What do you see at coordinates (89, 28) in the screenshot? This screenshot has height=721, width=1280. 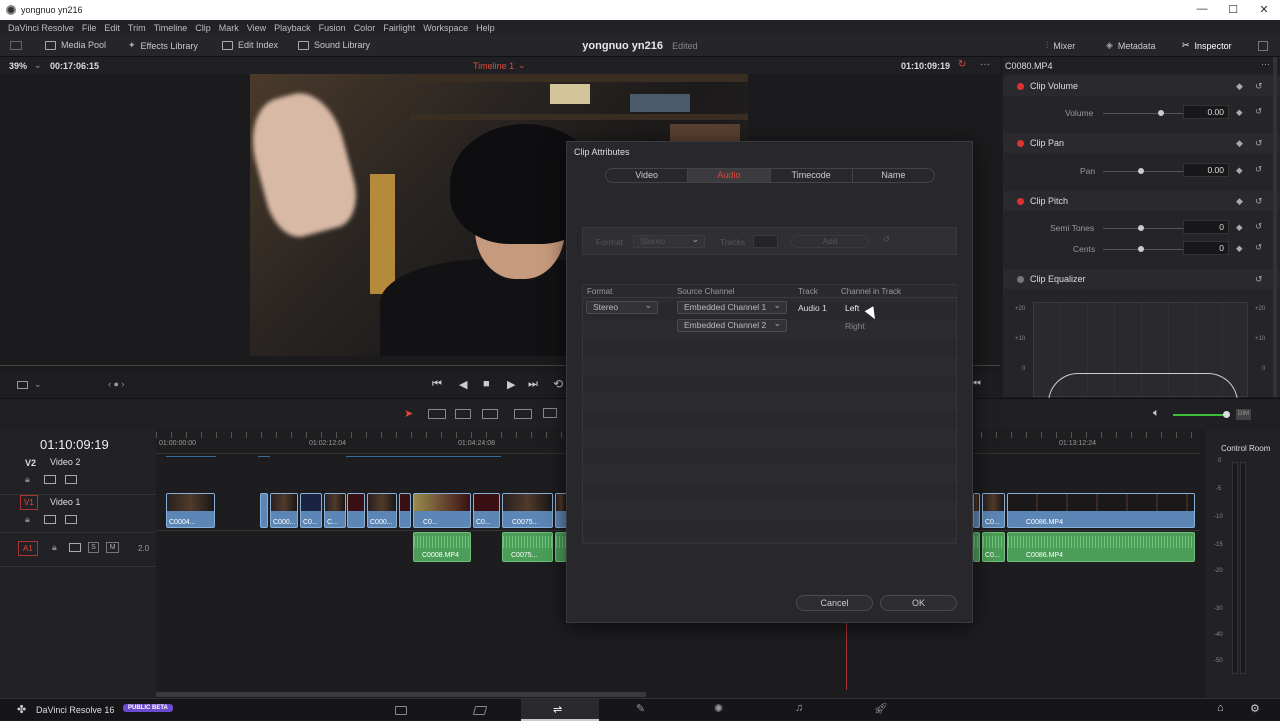 I see `menu-file: File` at bounding box center [89, 28].